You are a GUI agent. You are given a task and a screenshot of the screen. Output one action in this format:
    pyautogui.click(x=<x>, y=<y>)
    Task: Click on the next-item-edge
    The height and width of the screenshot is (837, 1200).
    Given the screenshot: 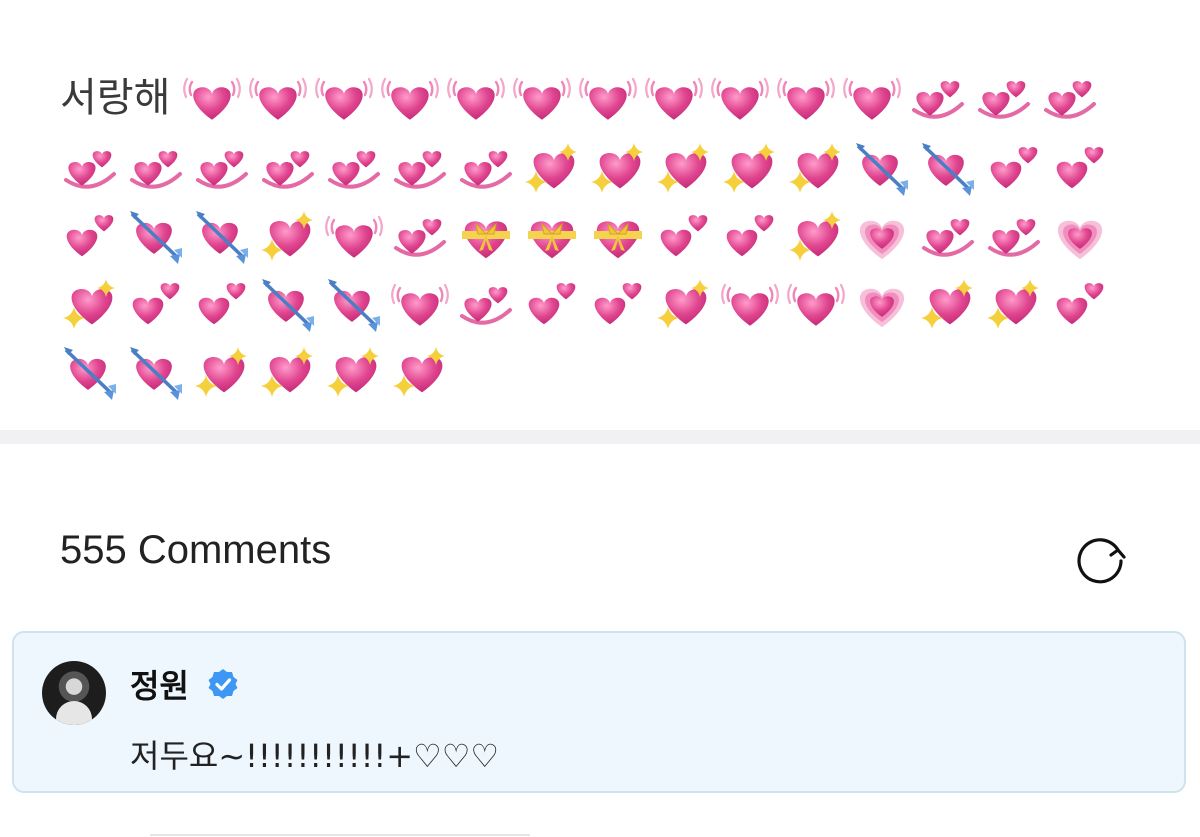 What is the action you would take?
    pyautogui.click(x=340, y=835)
    